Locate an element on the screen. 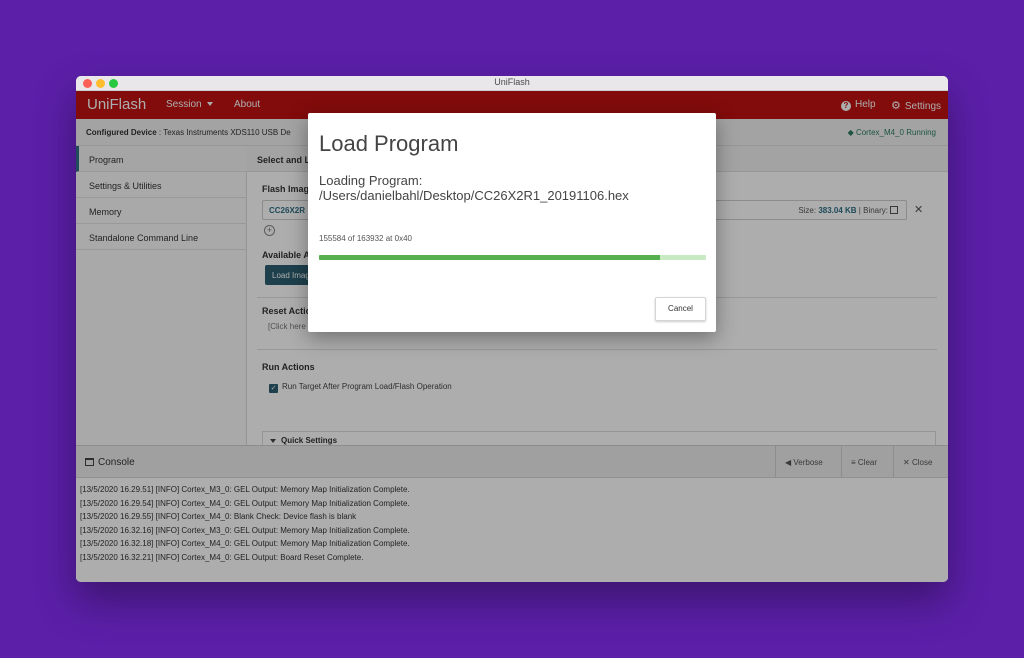  progress-status: 155584 of 163932 at 0x40 is located at coordinates (365, 238).